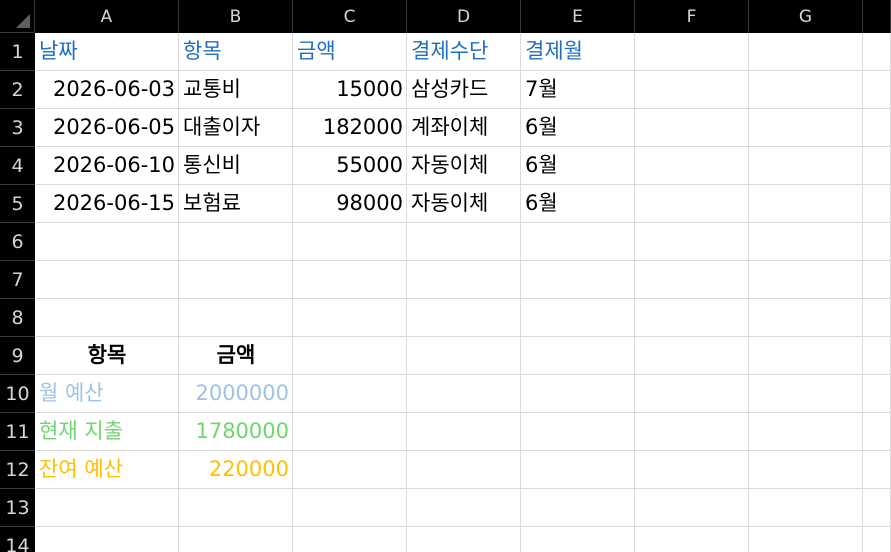 This screenshot has height=552, width=891. Describe the element at coordinates (17, 539) in the screenshot. I see `row-header-14: 14` at that location.